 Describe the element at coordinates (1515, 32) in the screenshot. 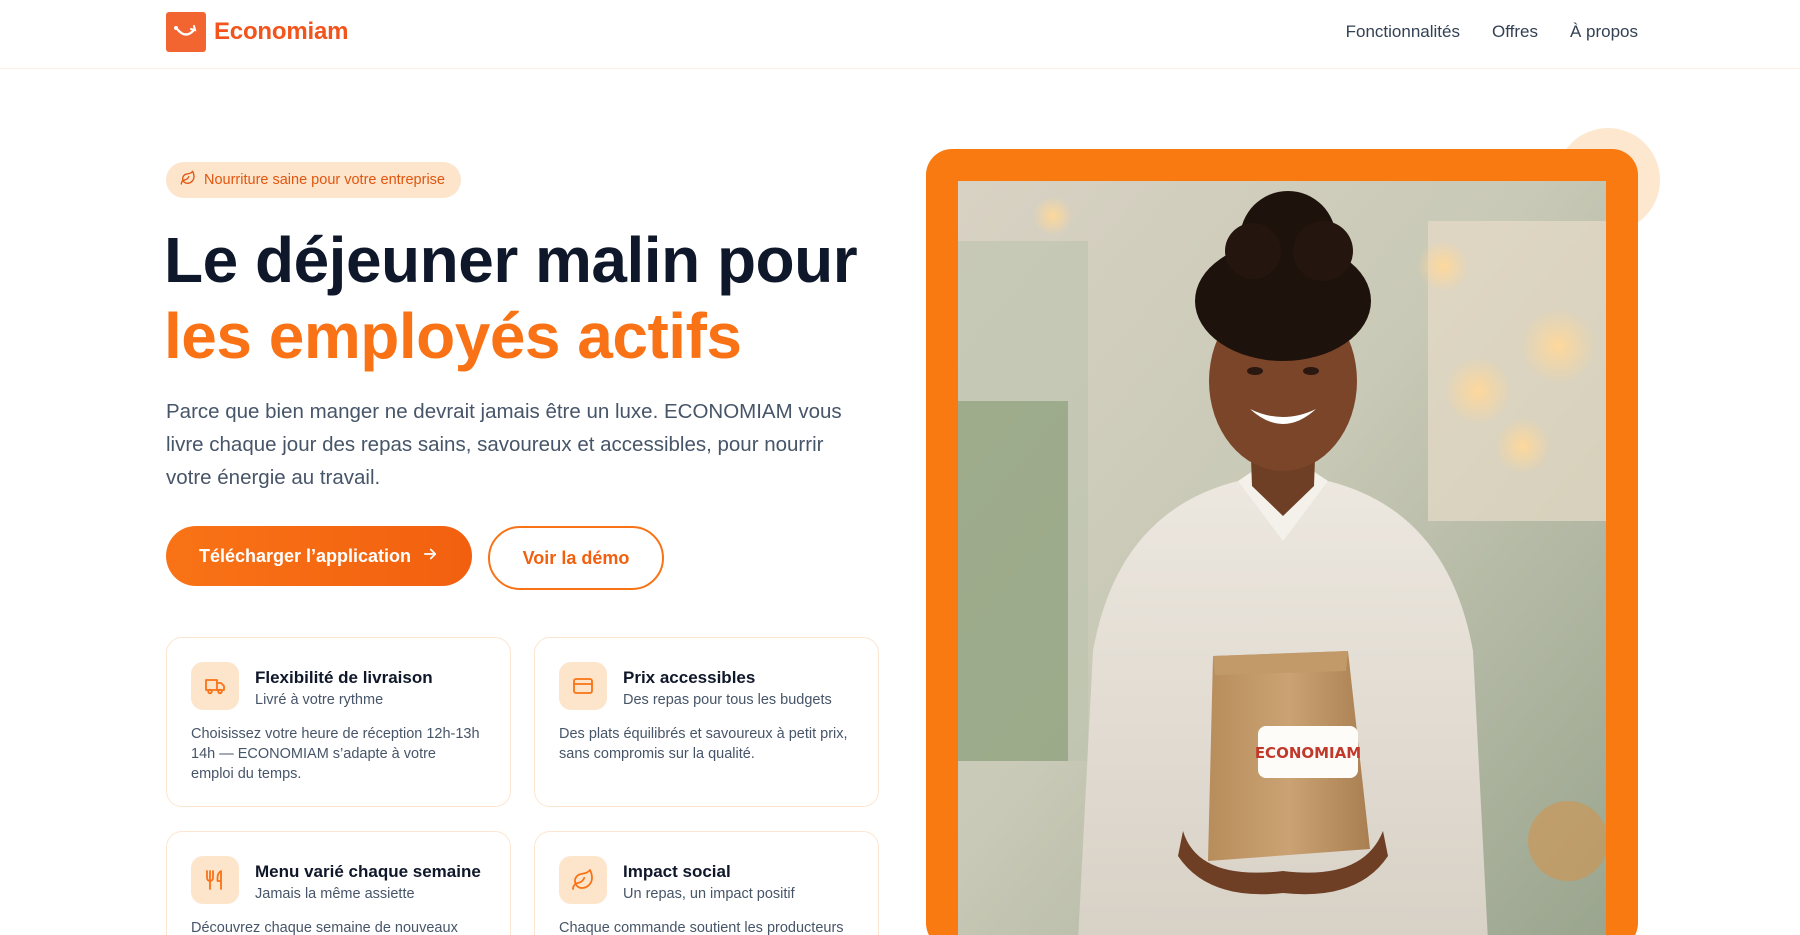

I see `nav-link-offres: Offres` at that location.